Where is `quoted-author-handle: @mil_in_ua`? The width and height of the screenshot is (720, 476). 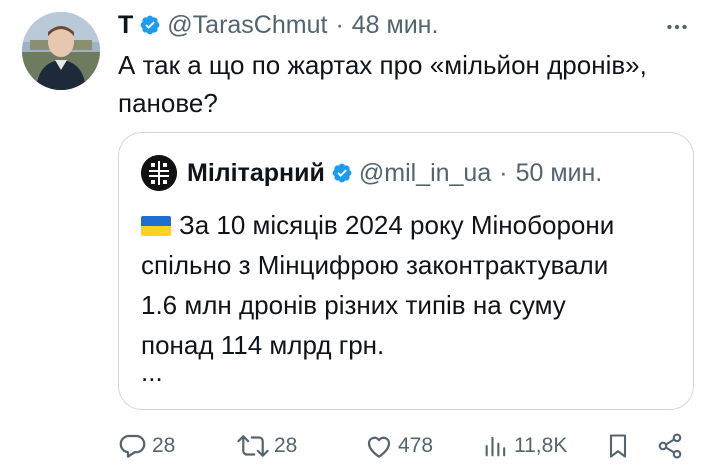 quoted-author-handle: @mil_in_ua is located at coordinates (425, 173).